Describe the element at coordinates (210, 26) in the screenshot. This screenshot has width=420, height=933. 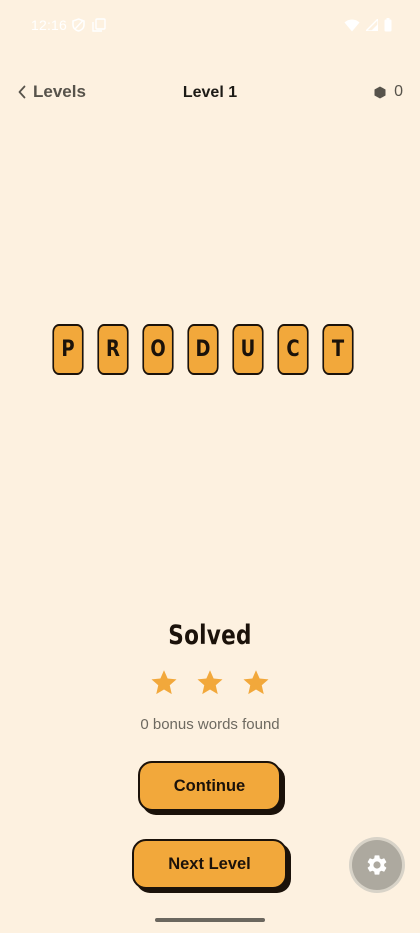
I see `status-bar: 12:16` at that location.